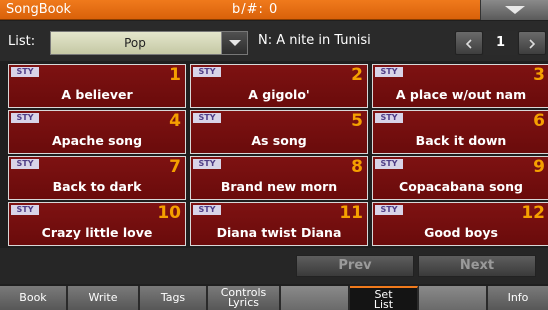  What do you see at coordinates (355, 266) in the screenshot?
I see `prev-button: Prev` at bounding box center [355, 266].